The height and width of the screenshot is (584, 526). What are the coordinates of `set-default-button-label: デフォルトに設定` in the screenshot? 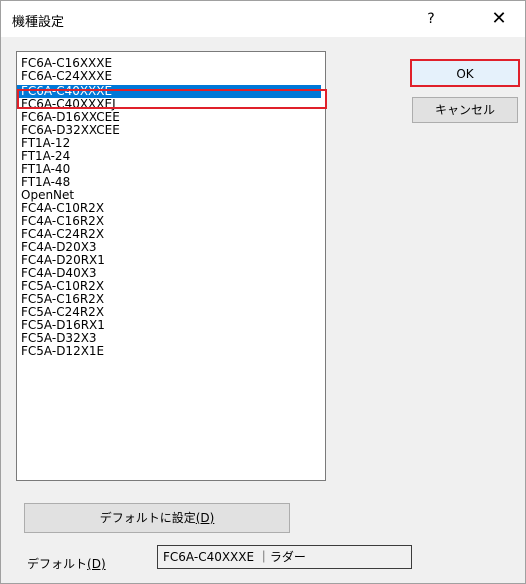 It's located at (147, 518).